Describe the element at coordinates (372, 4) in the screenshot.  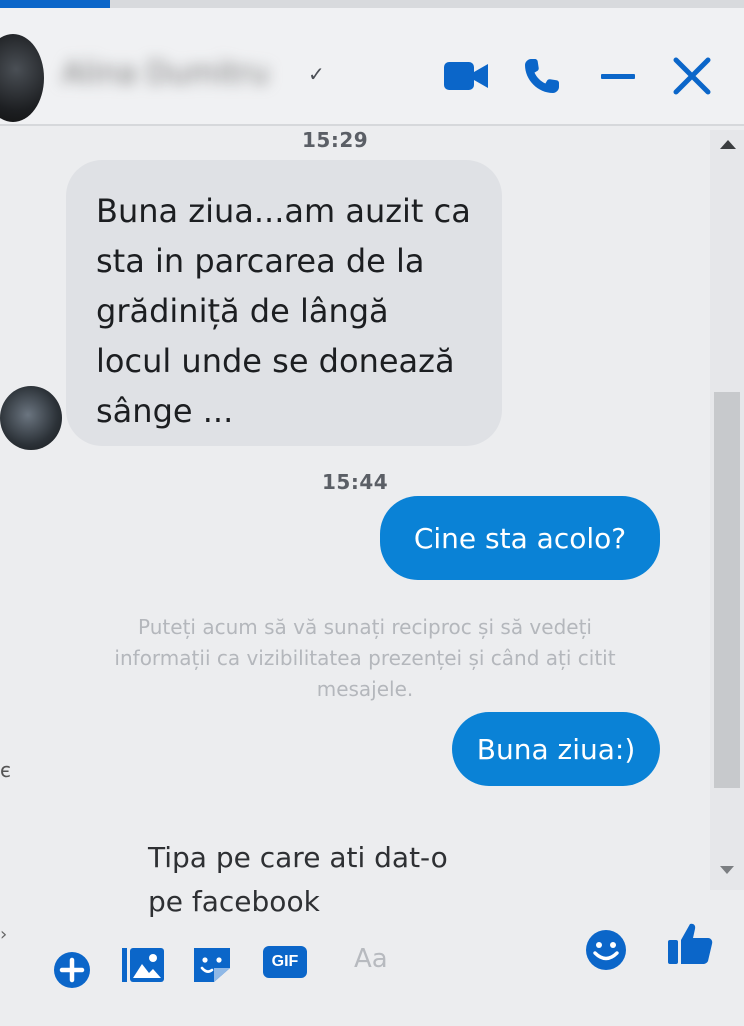
I see `window-top-edge` at that location.